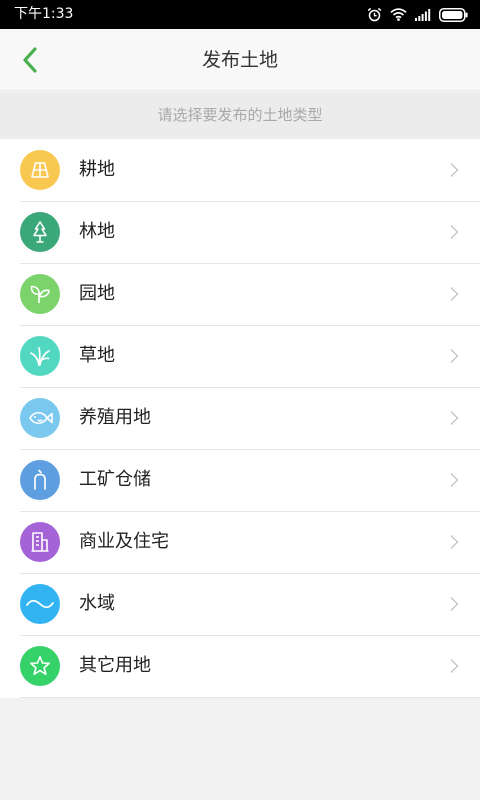 The height and width of the screenshot is (800, 480). Describe the element at coordinates (40, 294) in the screenshot. I see `sprout-icon` at that location.